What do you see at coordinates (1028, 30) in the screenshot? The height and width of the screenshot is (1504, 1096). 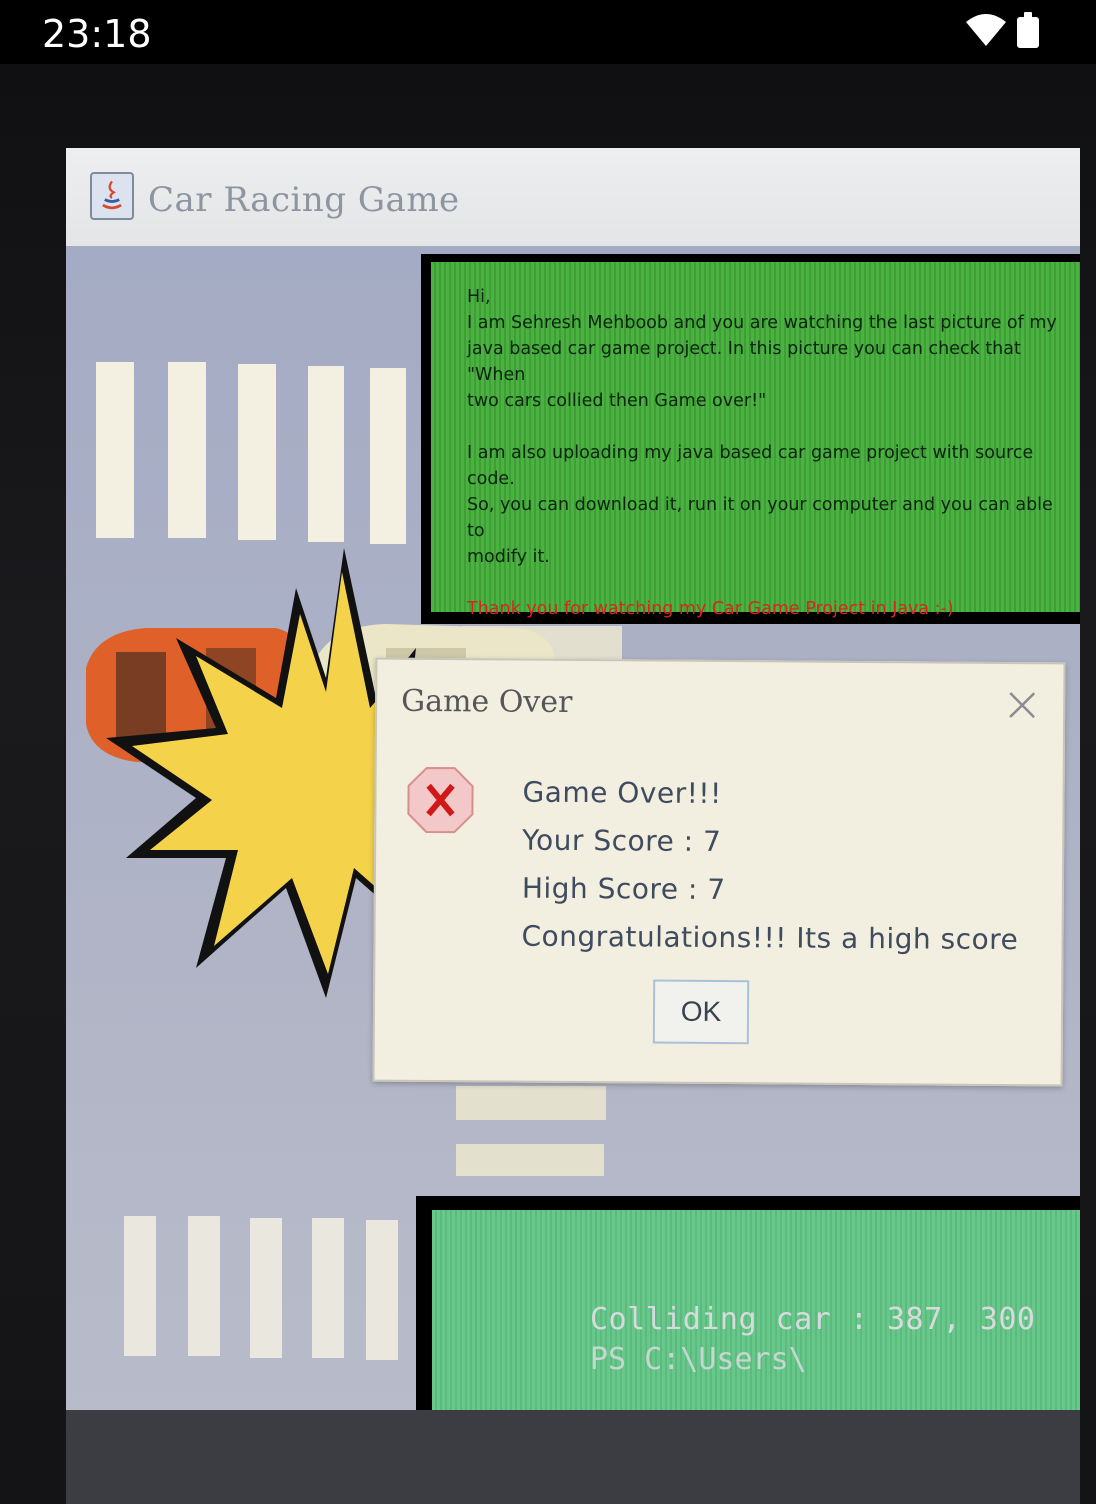 I see `battery-icon` at bounding box center [1028, 30].